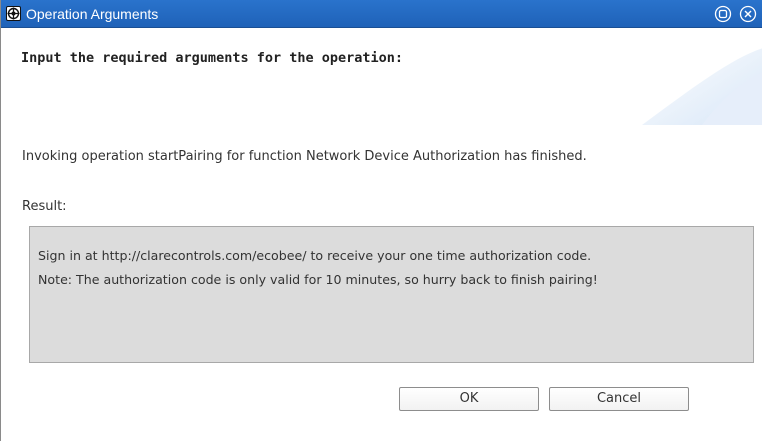  What do you see at coordinates (381, 14) in the screenshot?
I see `title-bar: Operation Arguments` at bounding box center [381, 14].